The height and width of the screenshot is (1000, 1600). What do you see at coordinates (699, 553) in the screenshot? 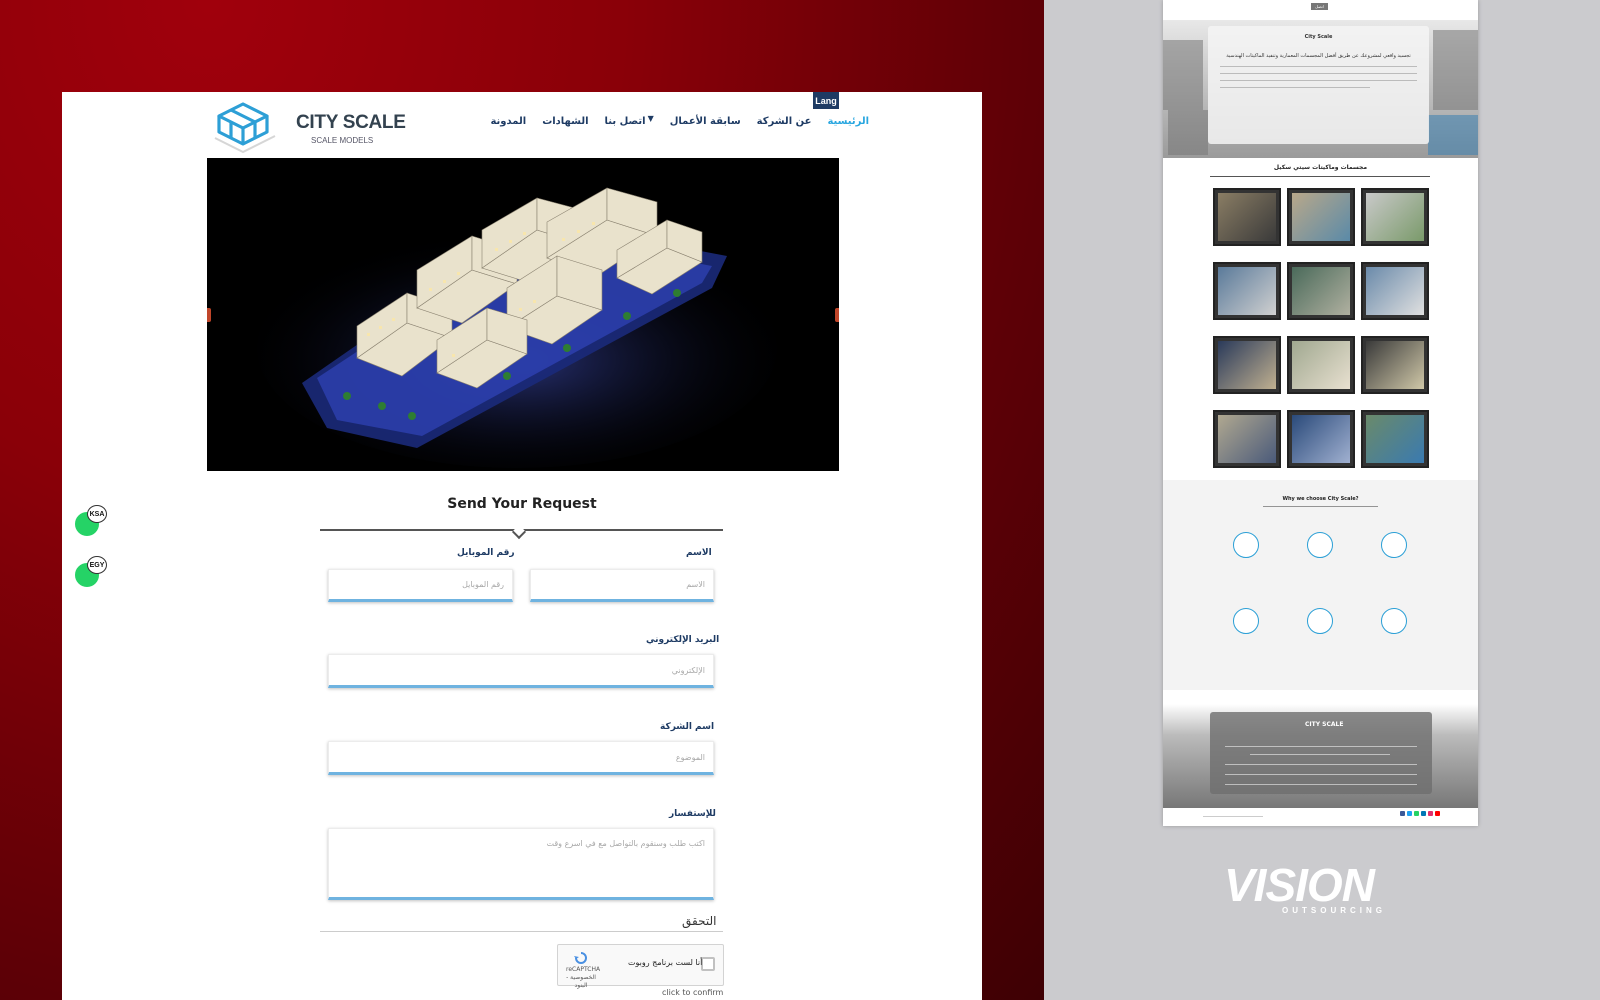
I see `name-label: الاسم` at bounding box center [699, 553].